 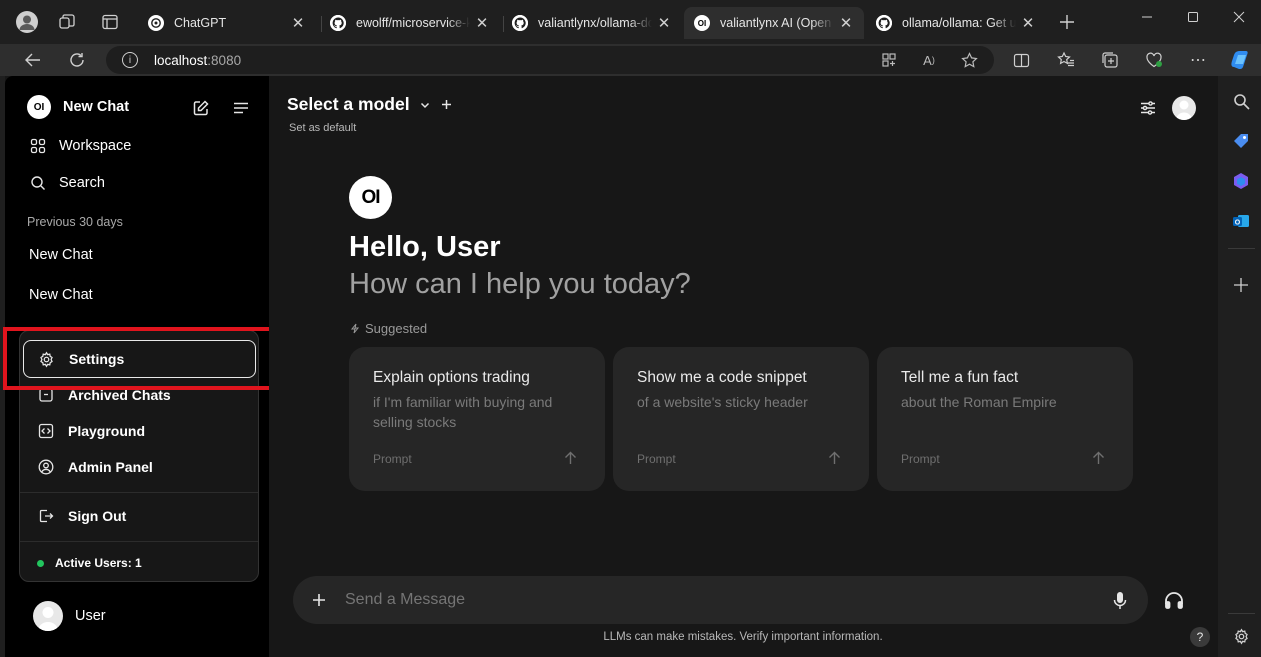 I want to click on favorites-icon, so click(x=1066, y=60).